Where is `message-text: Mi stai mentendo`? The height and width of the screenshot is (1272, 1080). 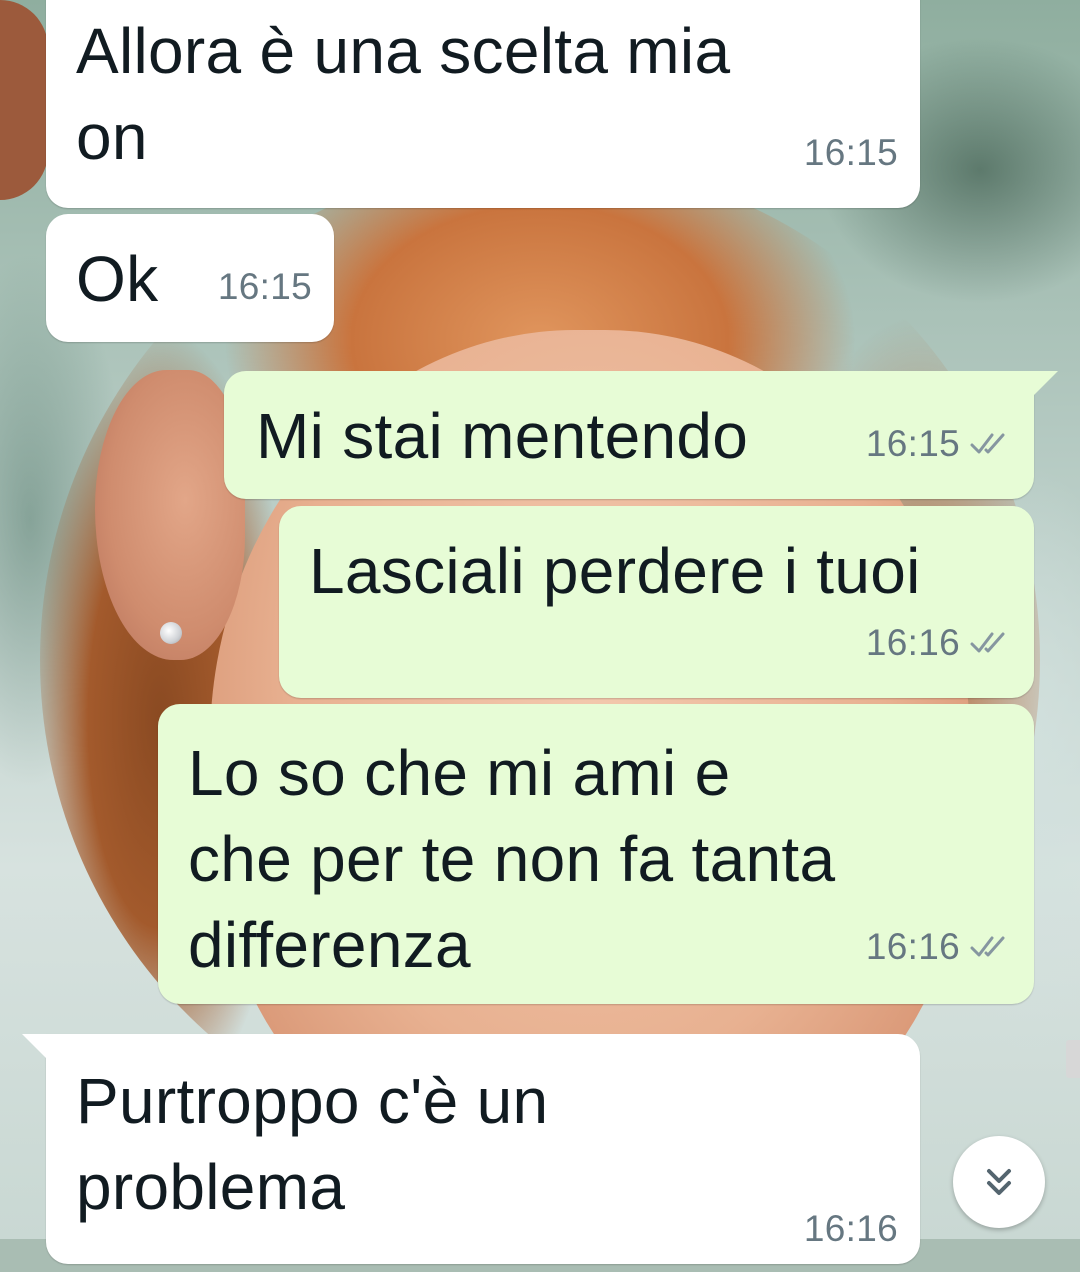
message-text: Mi stai mentendo is located at coordinates (502, 436).